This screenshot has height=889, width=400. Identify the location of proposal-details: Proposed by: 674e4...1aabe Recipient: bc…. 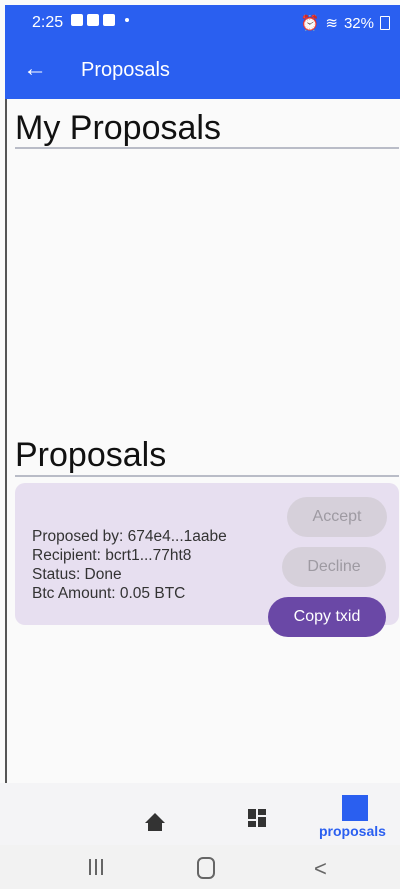
(129, 565).